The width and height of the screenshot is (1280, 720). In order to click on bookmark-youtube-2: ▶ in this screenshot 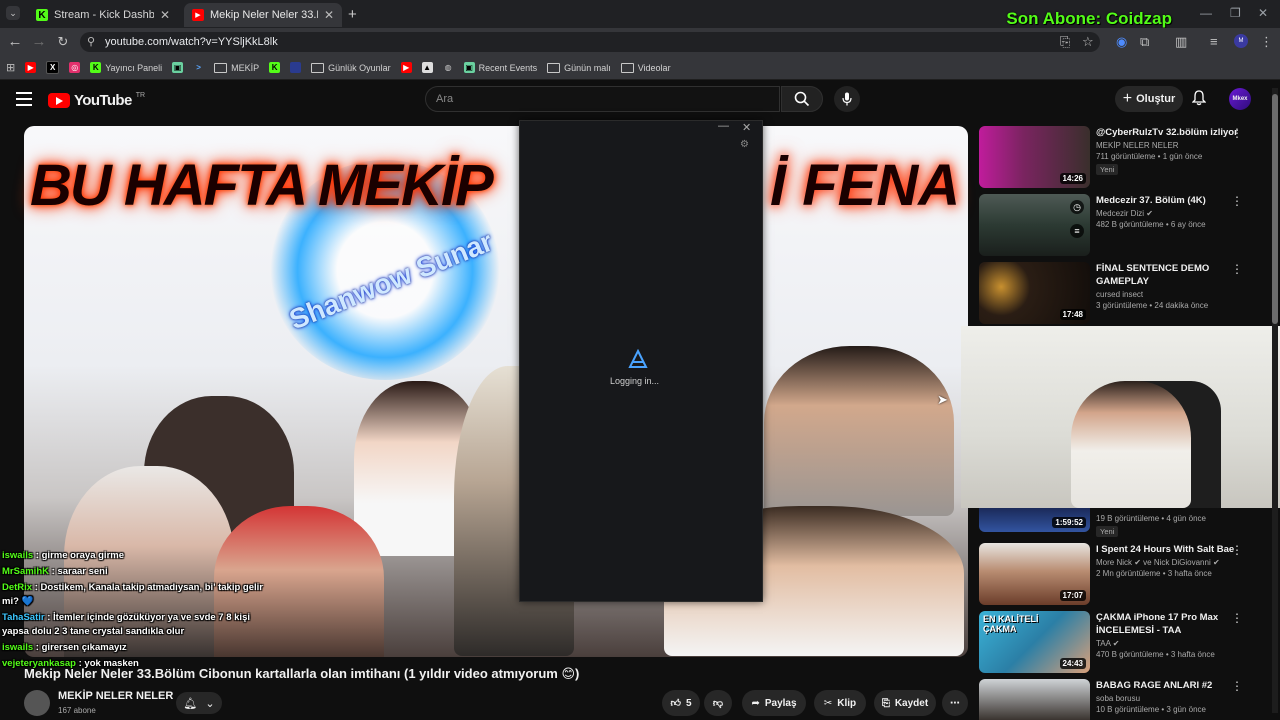, I will do `click(406, 67)`.